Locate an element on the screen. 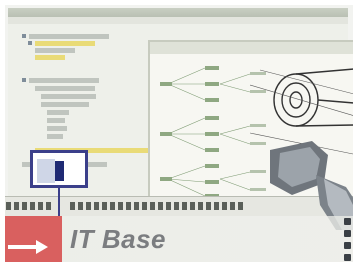  selection-box is located at coordinates (59, 169).